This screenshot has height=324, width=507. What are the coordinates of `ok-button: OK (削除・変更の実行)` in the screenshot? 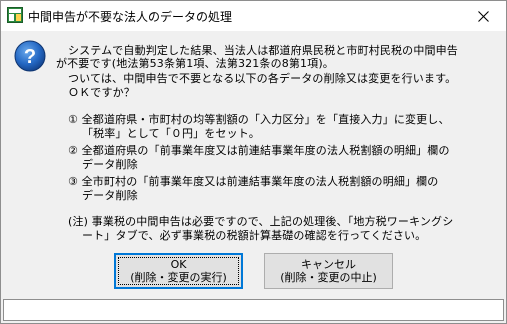 It's located at (178, 271).